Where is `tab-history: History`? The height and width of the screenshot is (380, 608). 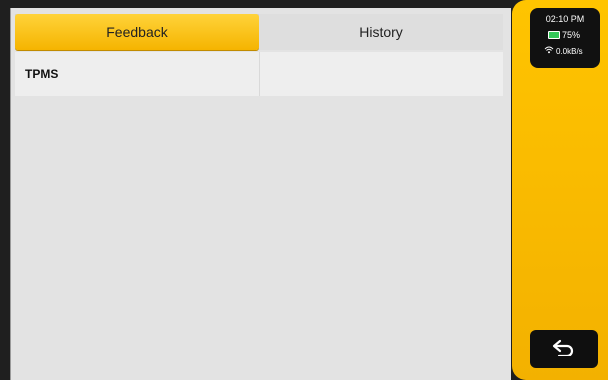 tab-history: History is located at coordinates (381, 32).